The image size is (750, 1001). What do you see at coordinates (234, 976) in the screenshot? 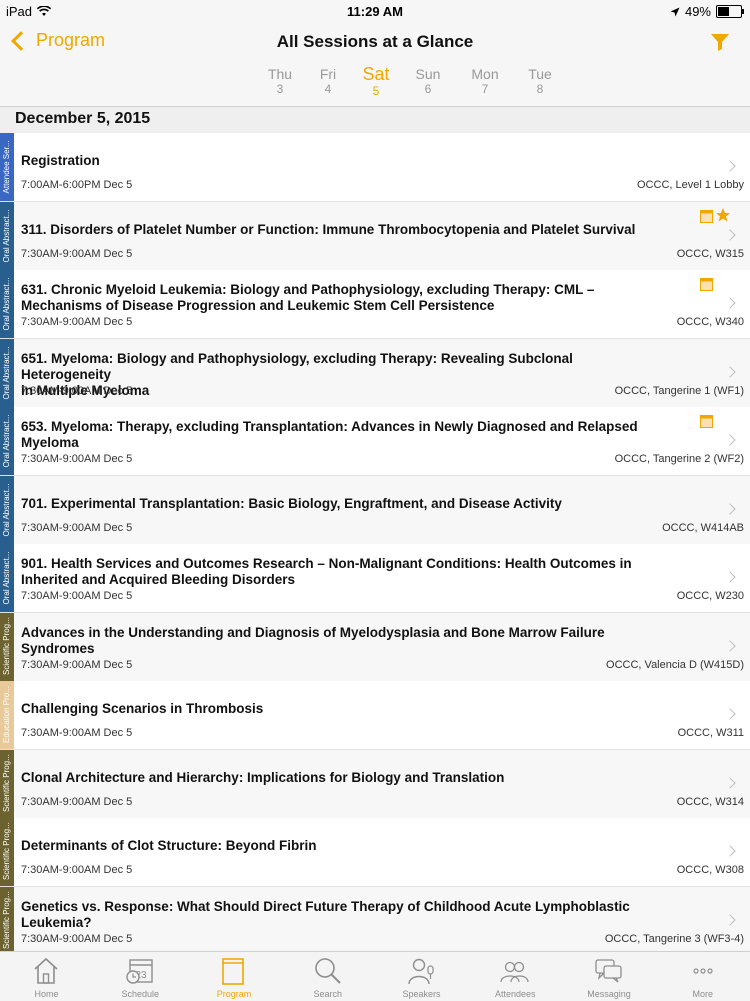
I see `tab-program: Program` at bounding box center [234, 976].